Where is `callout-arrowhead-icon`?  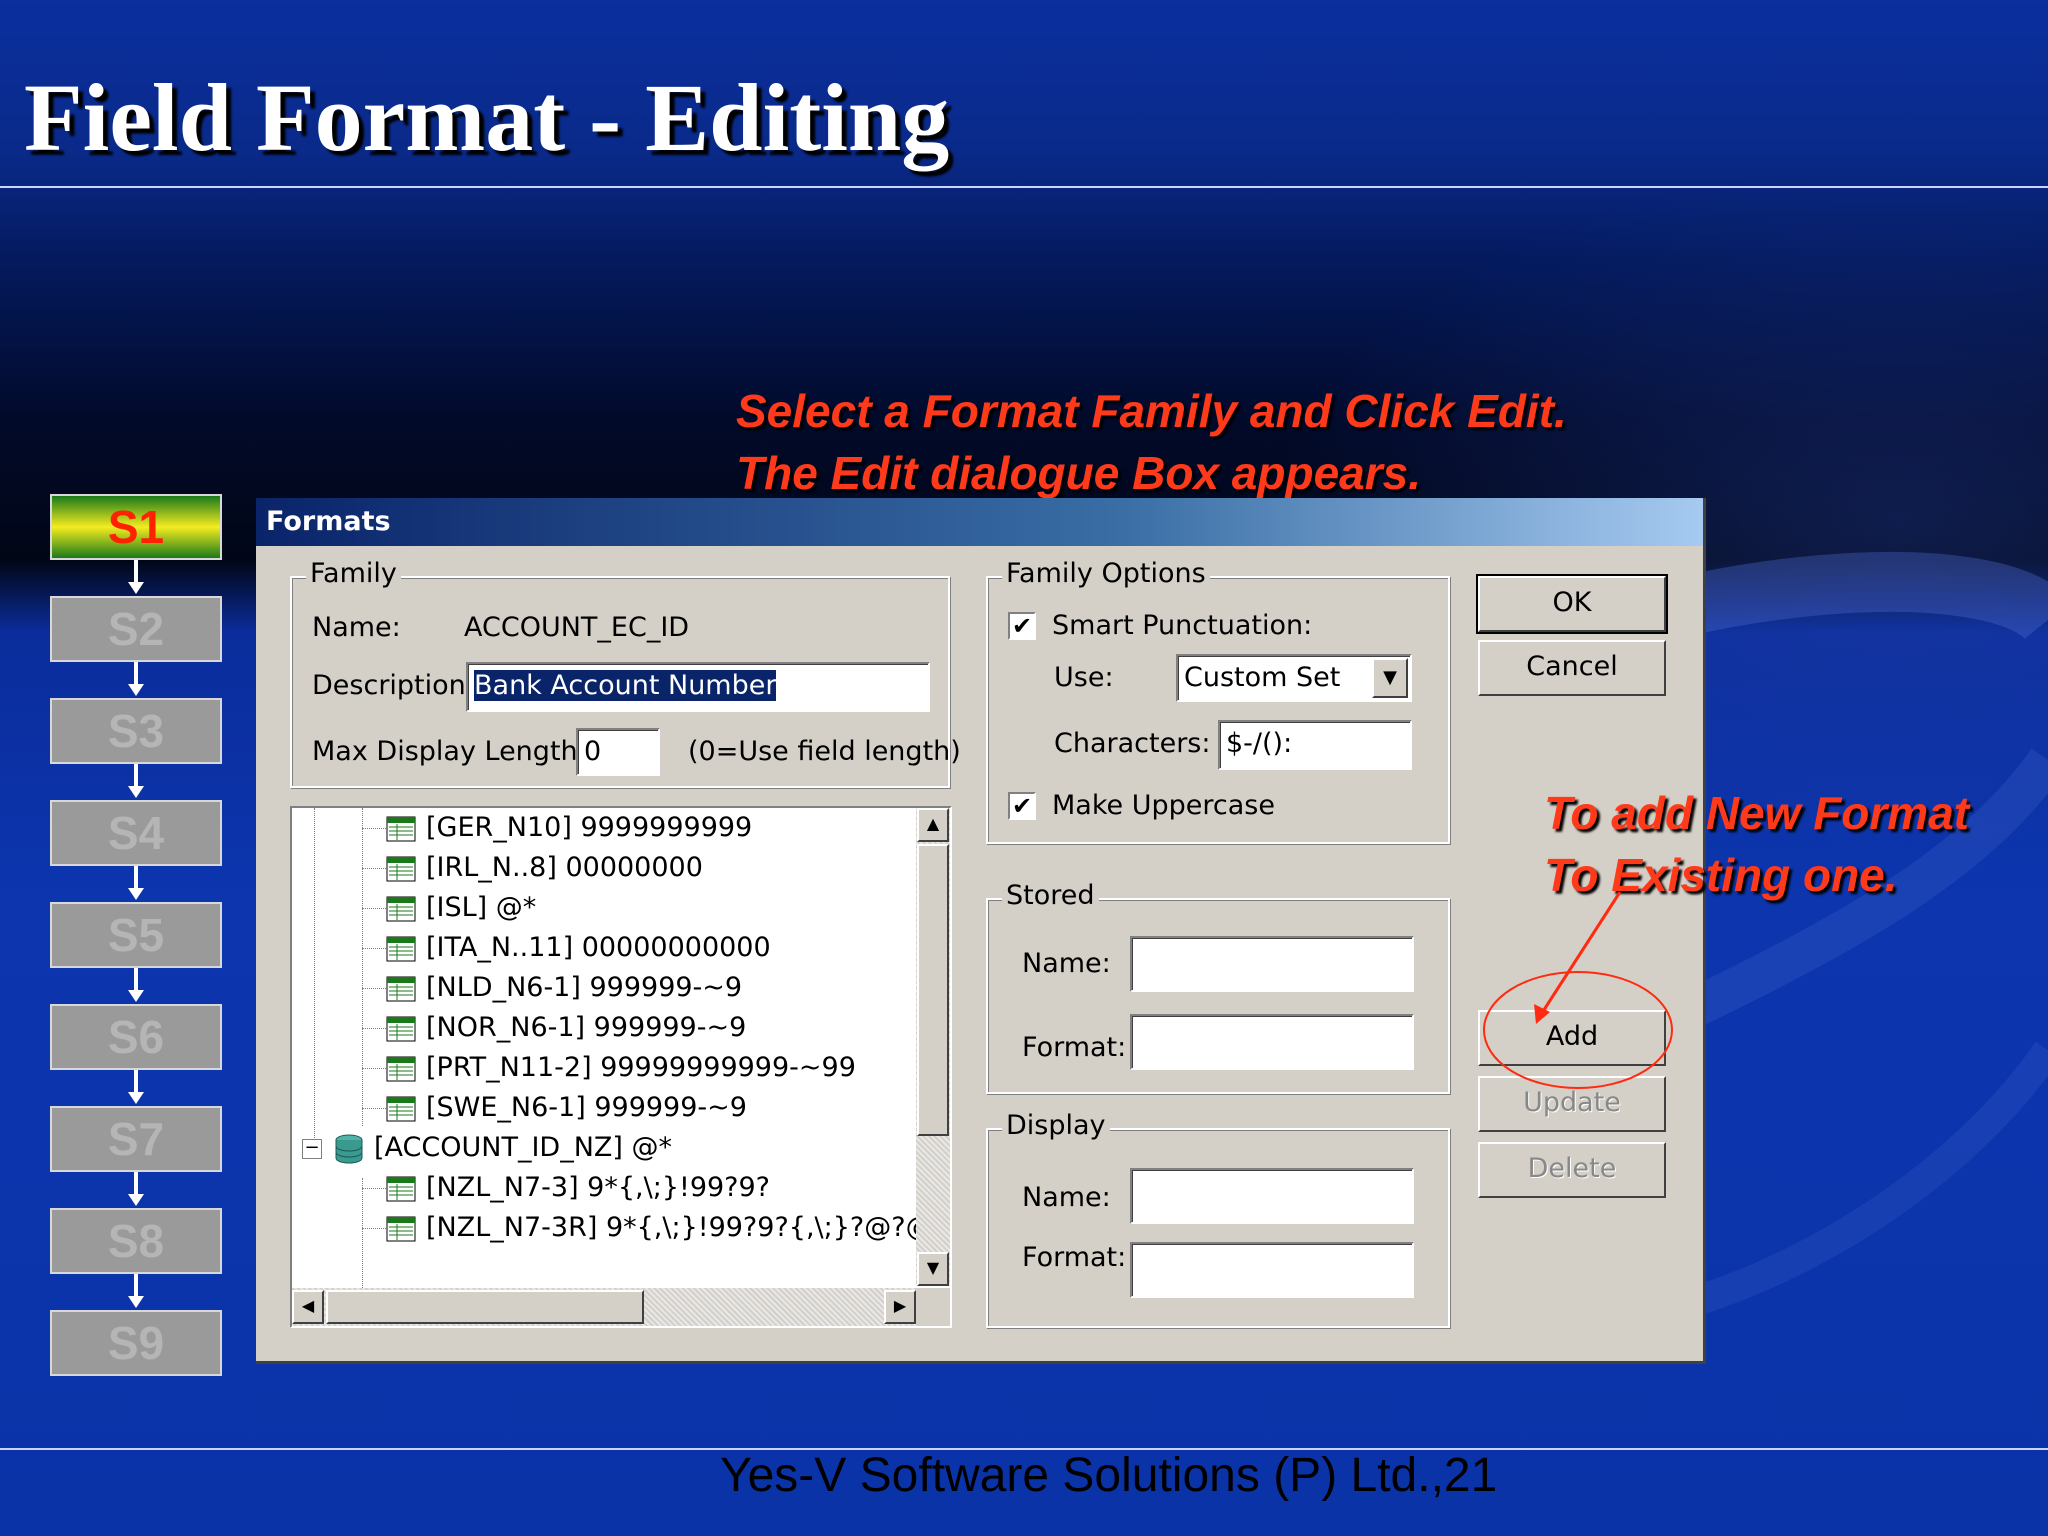 callout-arrowhead-icon is located at coordinates (1542, 1014).